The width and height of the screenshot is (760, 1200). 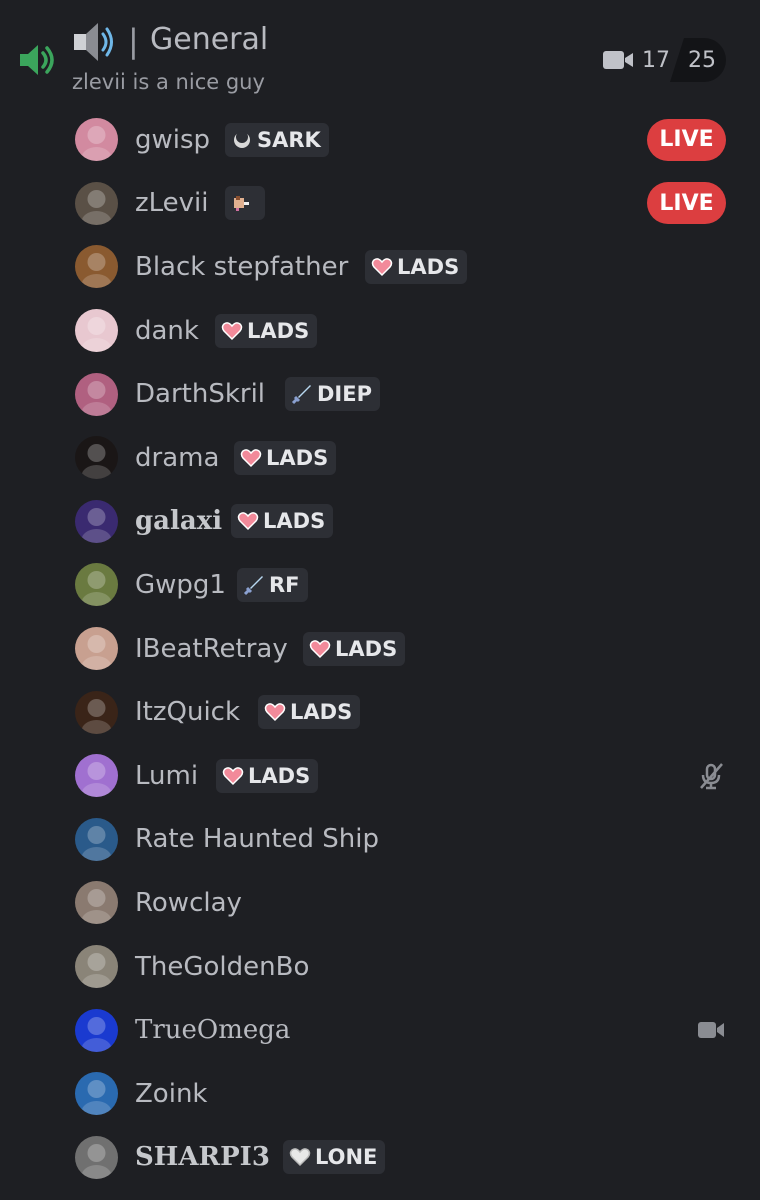 I want to click on muted-mic-icon, so click(x=711, y=776).